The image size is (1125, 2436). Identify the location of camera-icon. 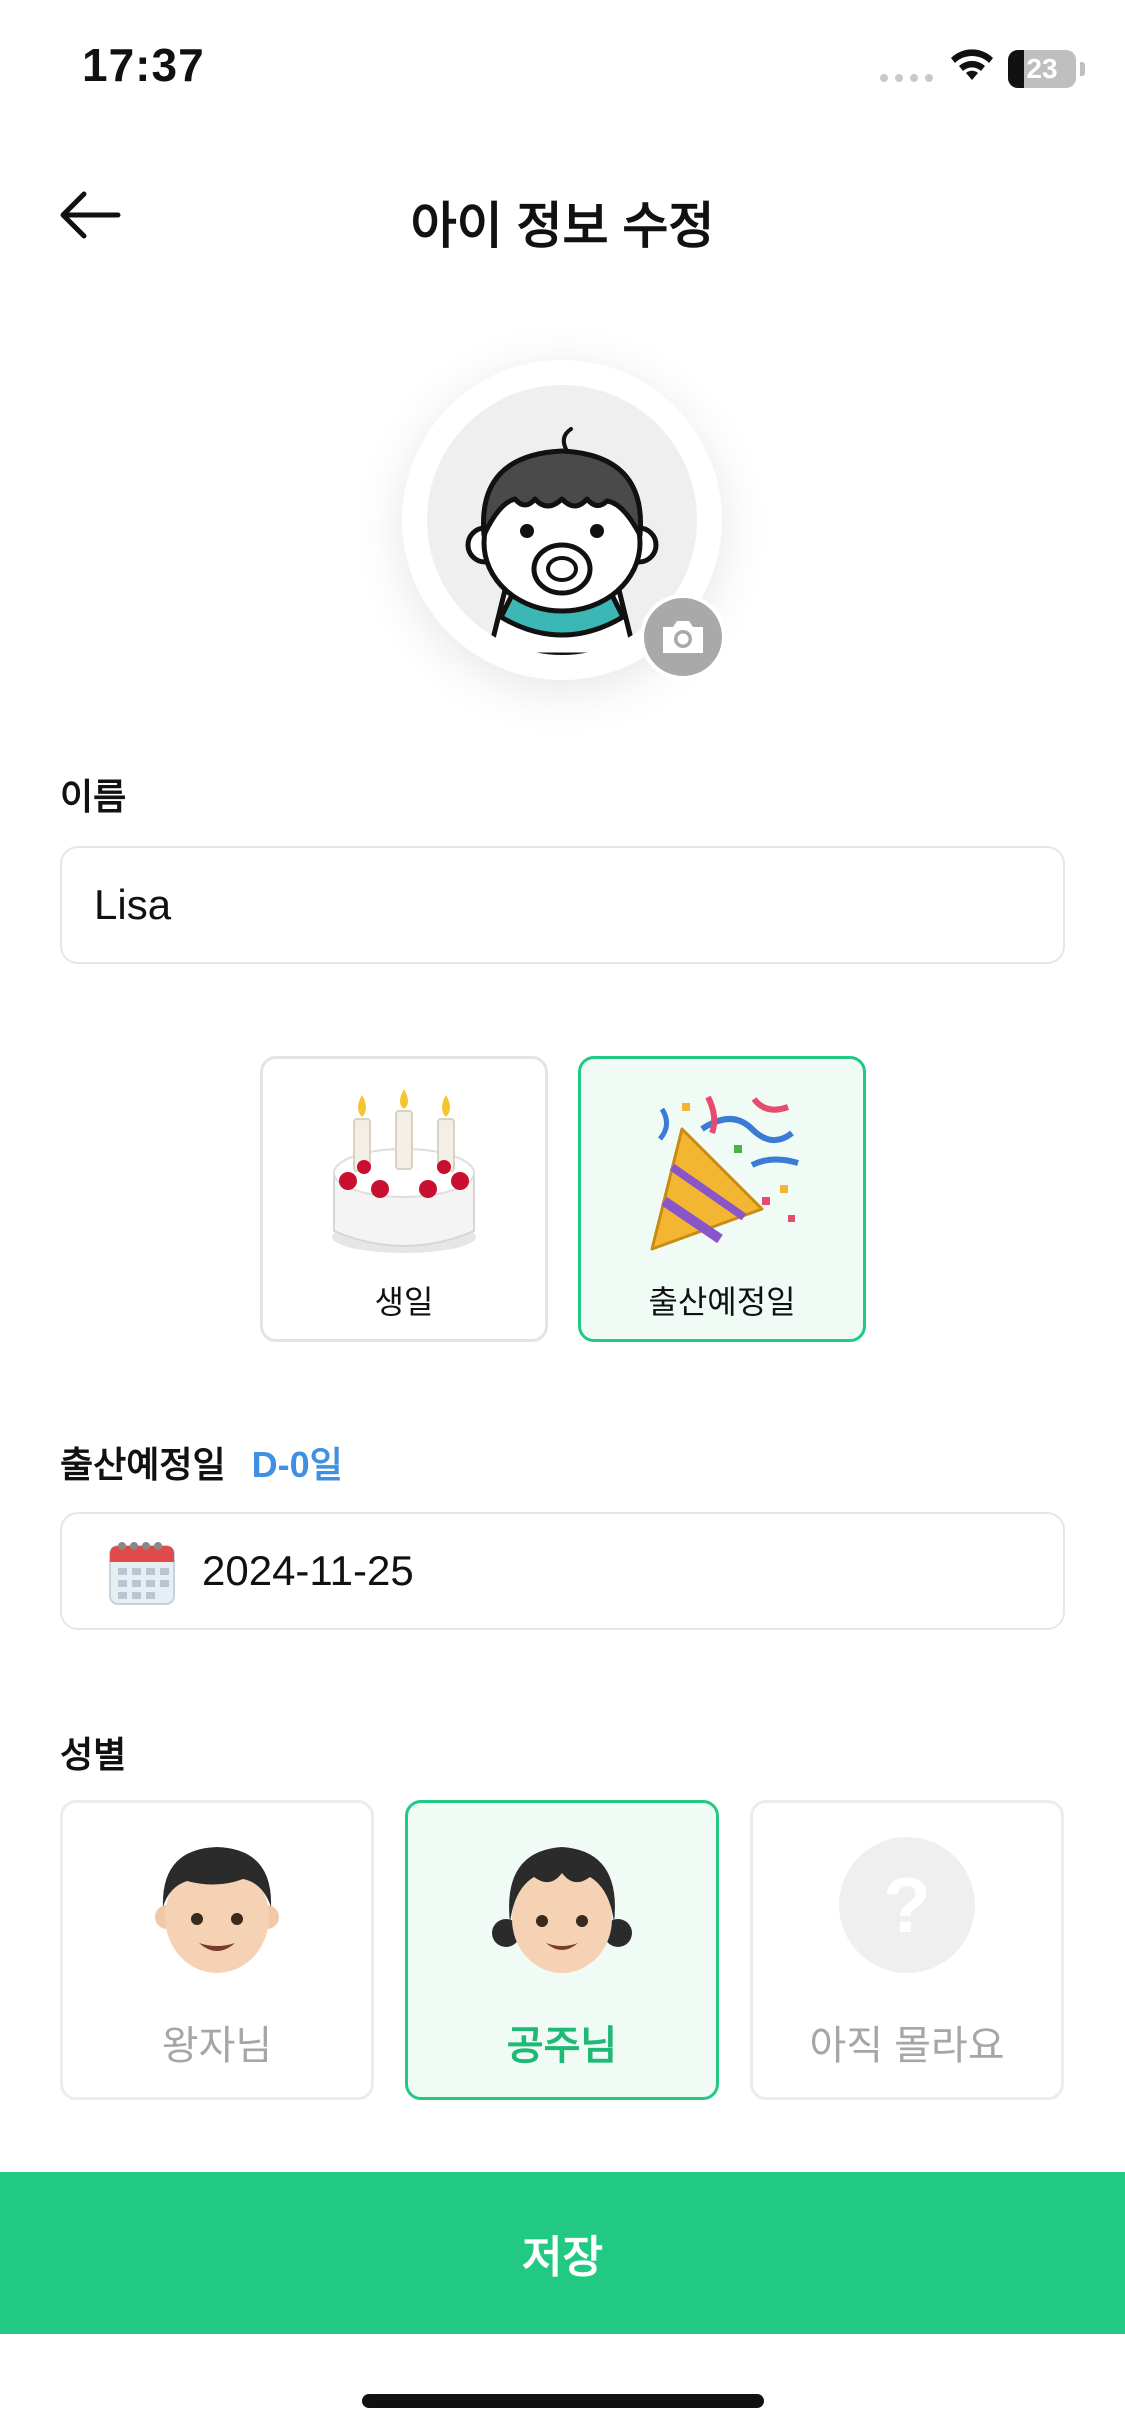
(683, 637).